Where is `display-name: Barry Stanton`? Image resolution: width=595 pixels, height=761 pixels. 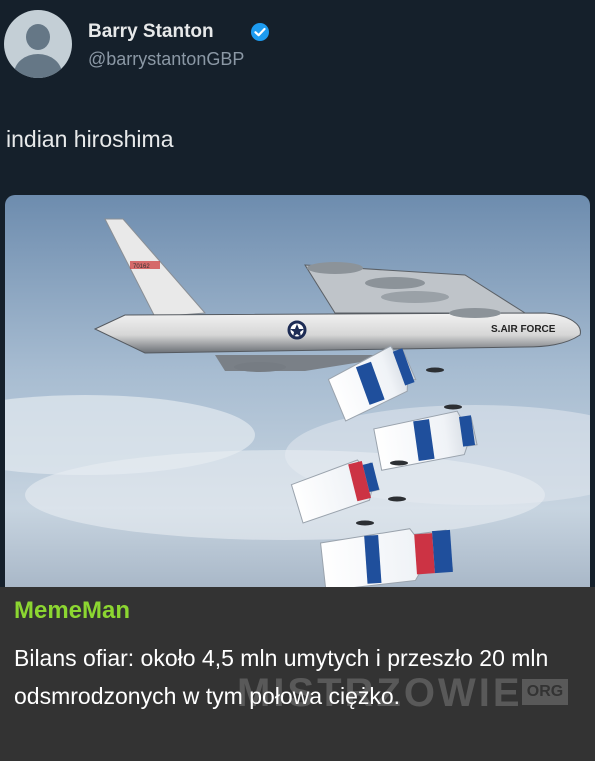
display-name: Barry Stanton is located at coordinates (151, 32).